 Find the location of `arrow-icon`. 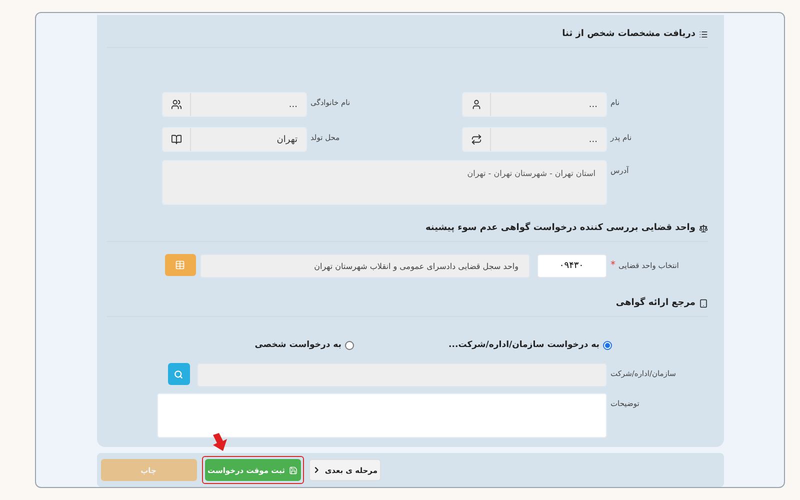

arrow-icon is located at coordinates (219, 443).